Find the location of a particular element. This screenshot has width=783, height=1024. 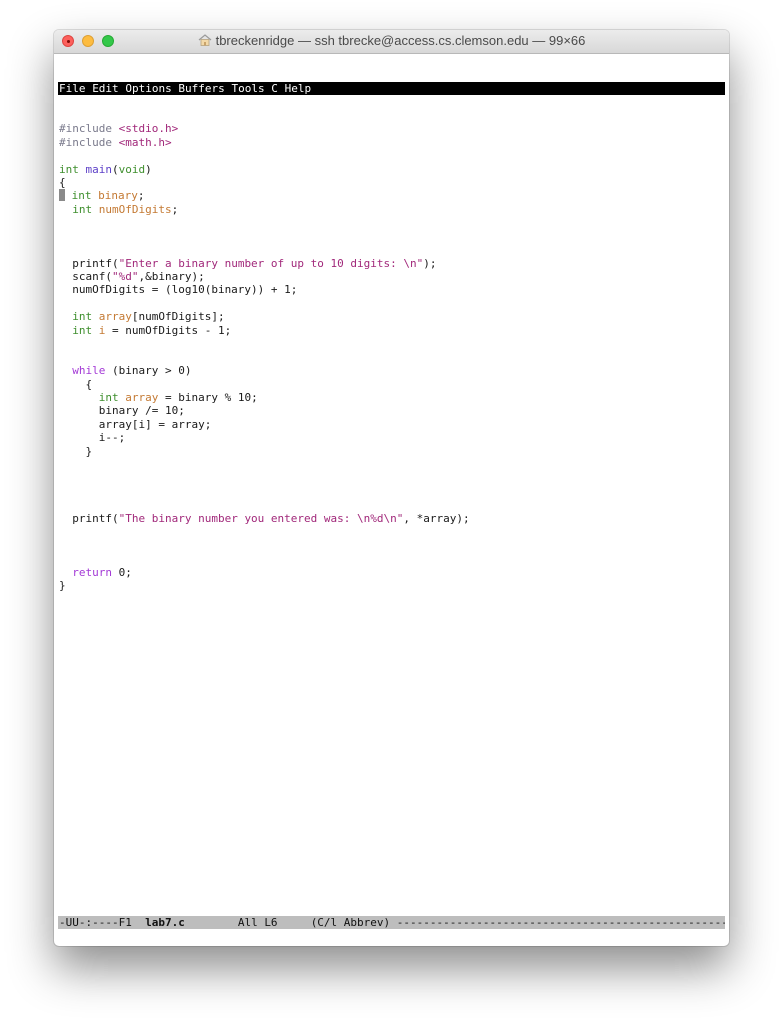

code-token: (binary > 0) is located at coordinates (148, 371).